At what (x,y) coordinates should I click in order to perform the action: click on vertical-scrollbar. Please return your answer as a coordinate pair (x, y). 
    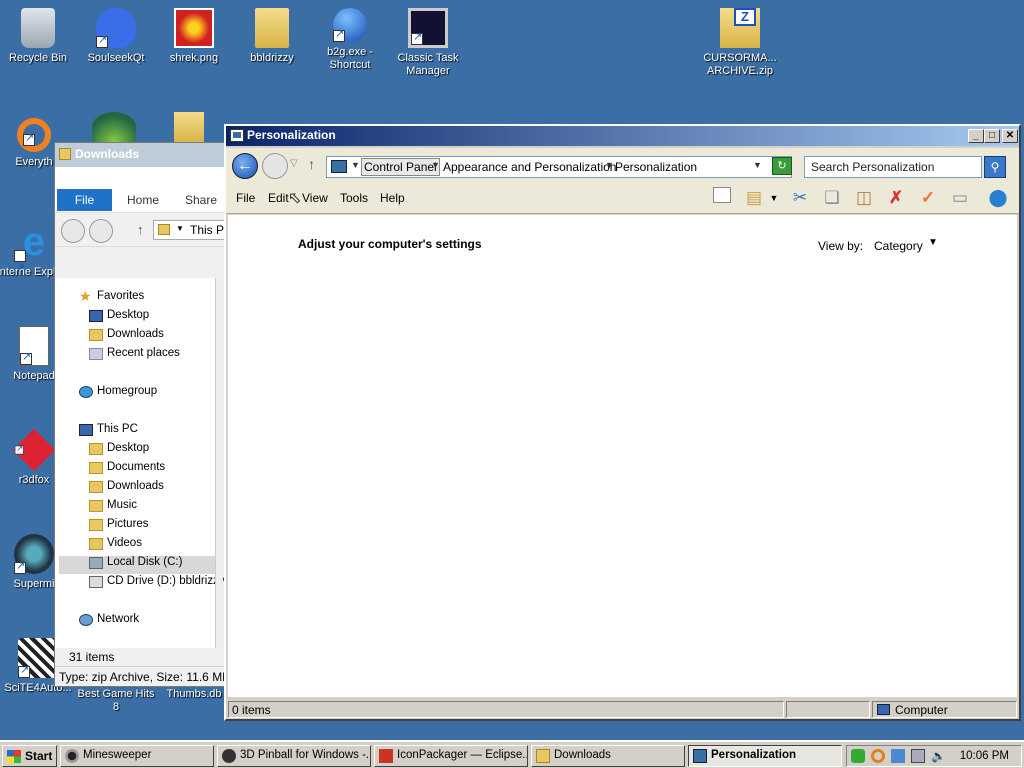
    Looking at the image, I should click on (219, 463).